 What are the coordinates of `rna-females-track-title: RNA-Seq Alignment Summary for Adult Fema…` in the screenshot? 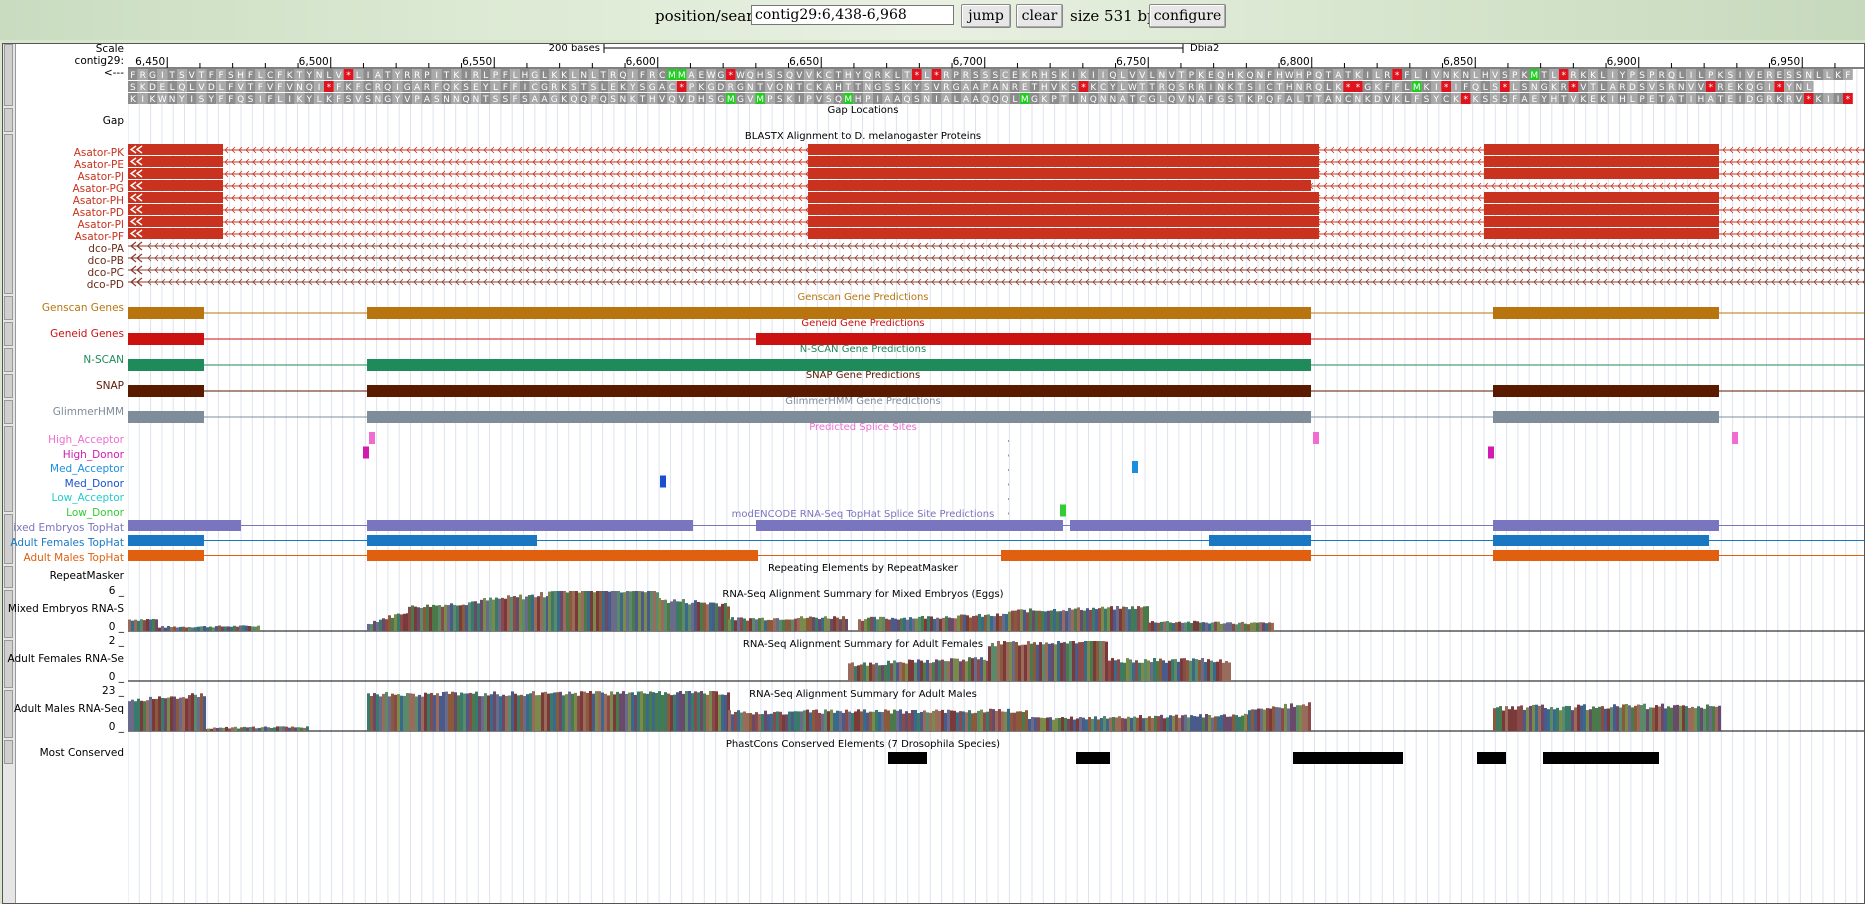 It's located at (863, 644).